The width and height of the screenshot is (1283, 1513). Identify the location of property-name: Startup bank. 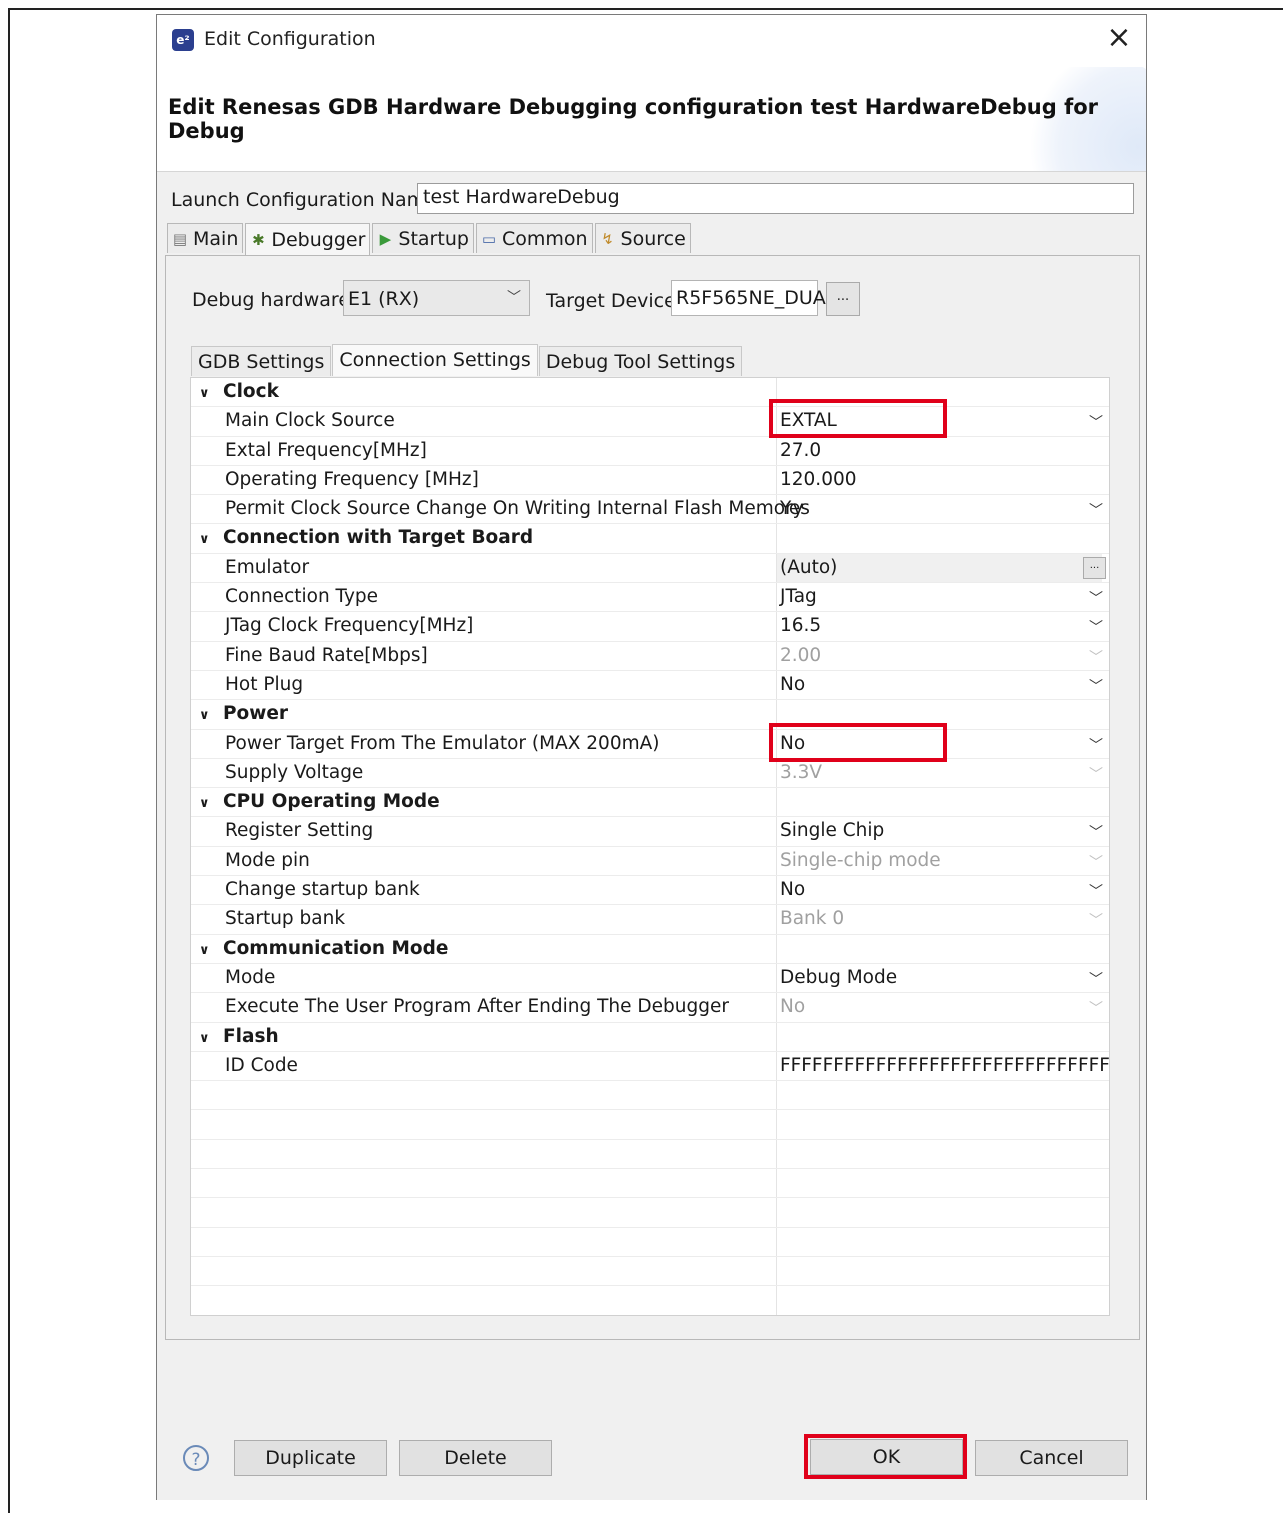
(285, 918).